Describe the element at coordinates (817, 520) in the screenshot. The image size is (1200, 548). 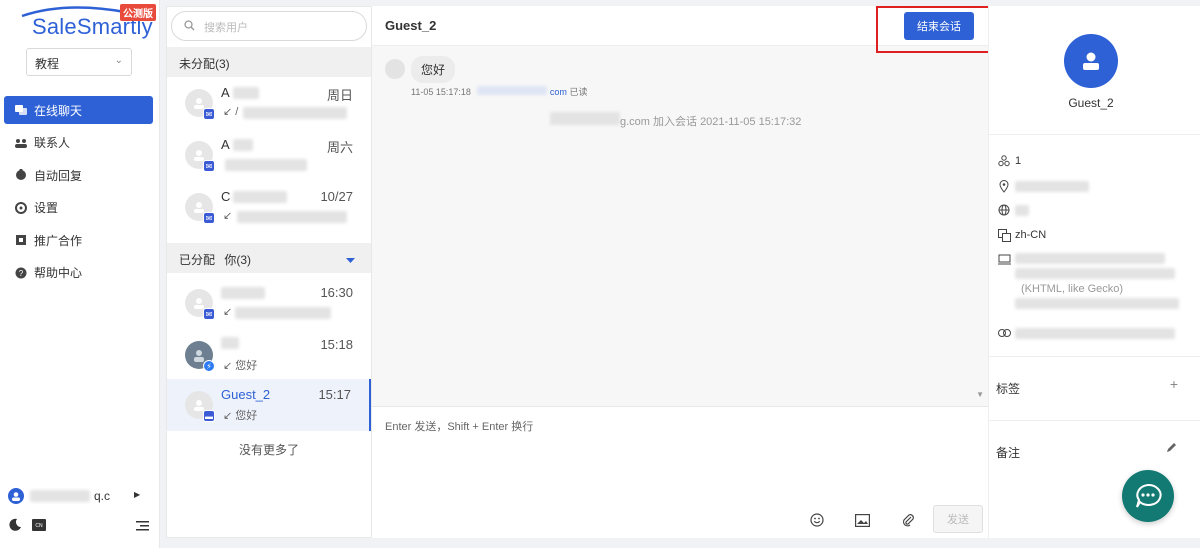
I see `emoji-icon` at that location.